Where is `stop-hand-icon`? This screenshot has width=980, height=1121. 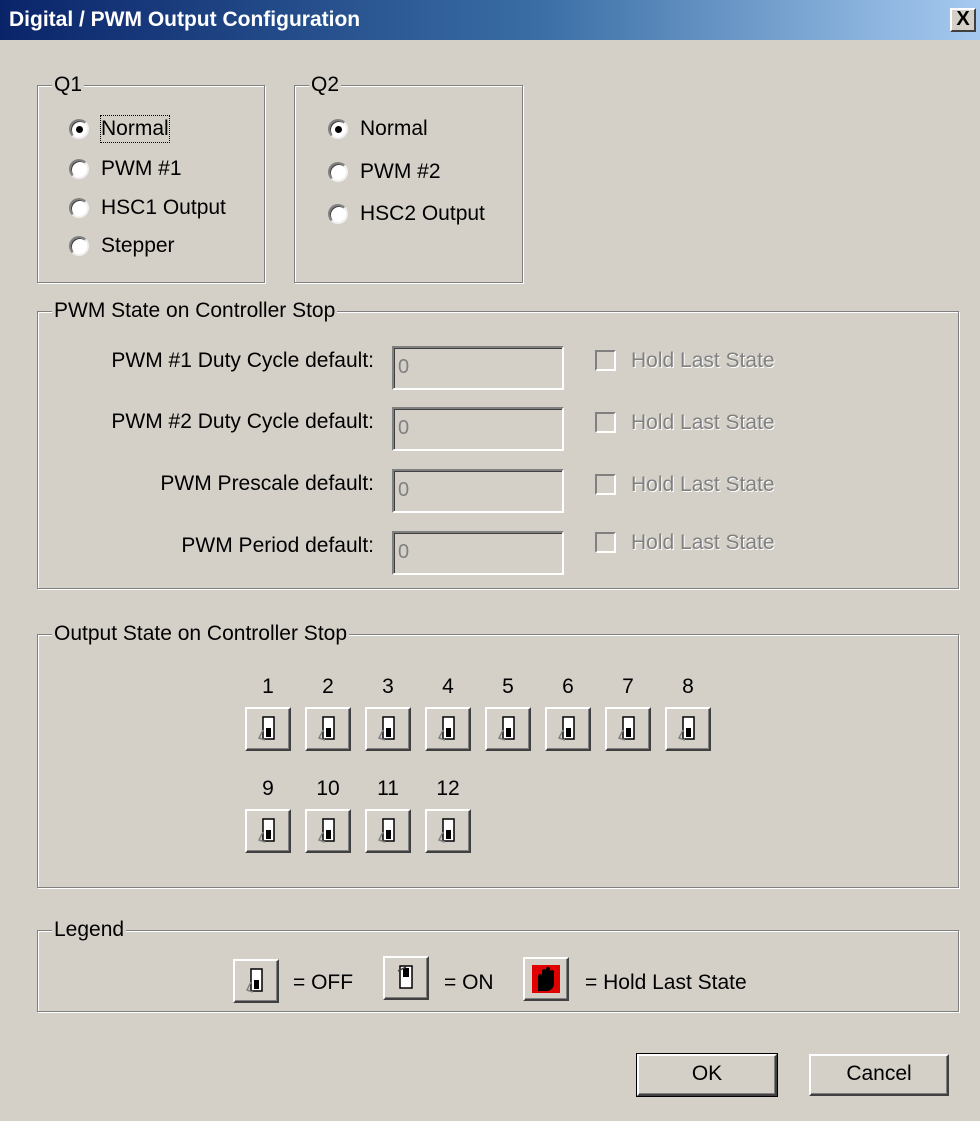 stop-hand-icon is located at coordinates (546, 979).